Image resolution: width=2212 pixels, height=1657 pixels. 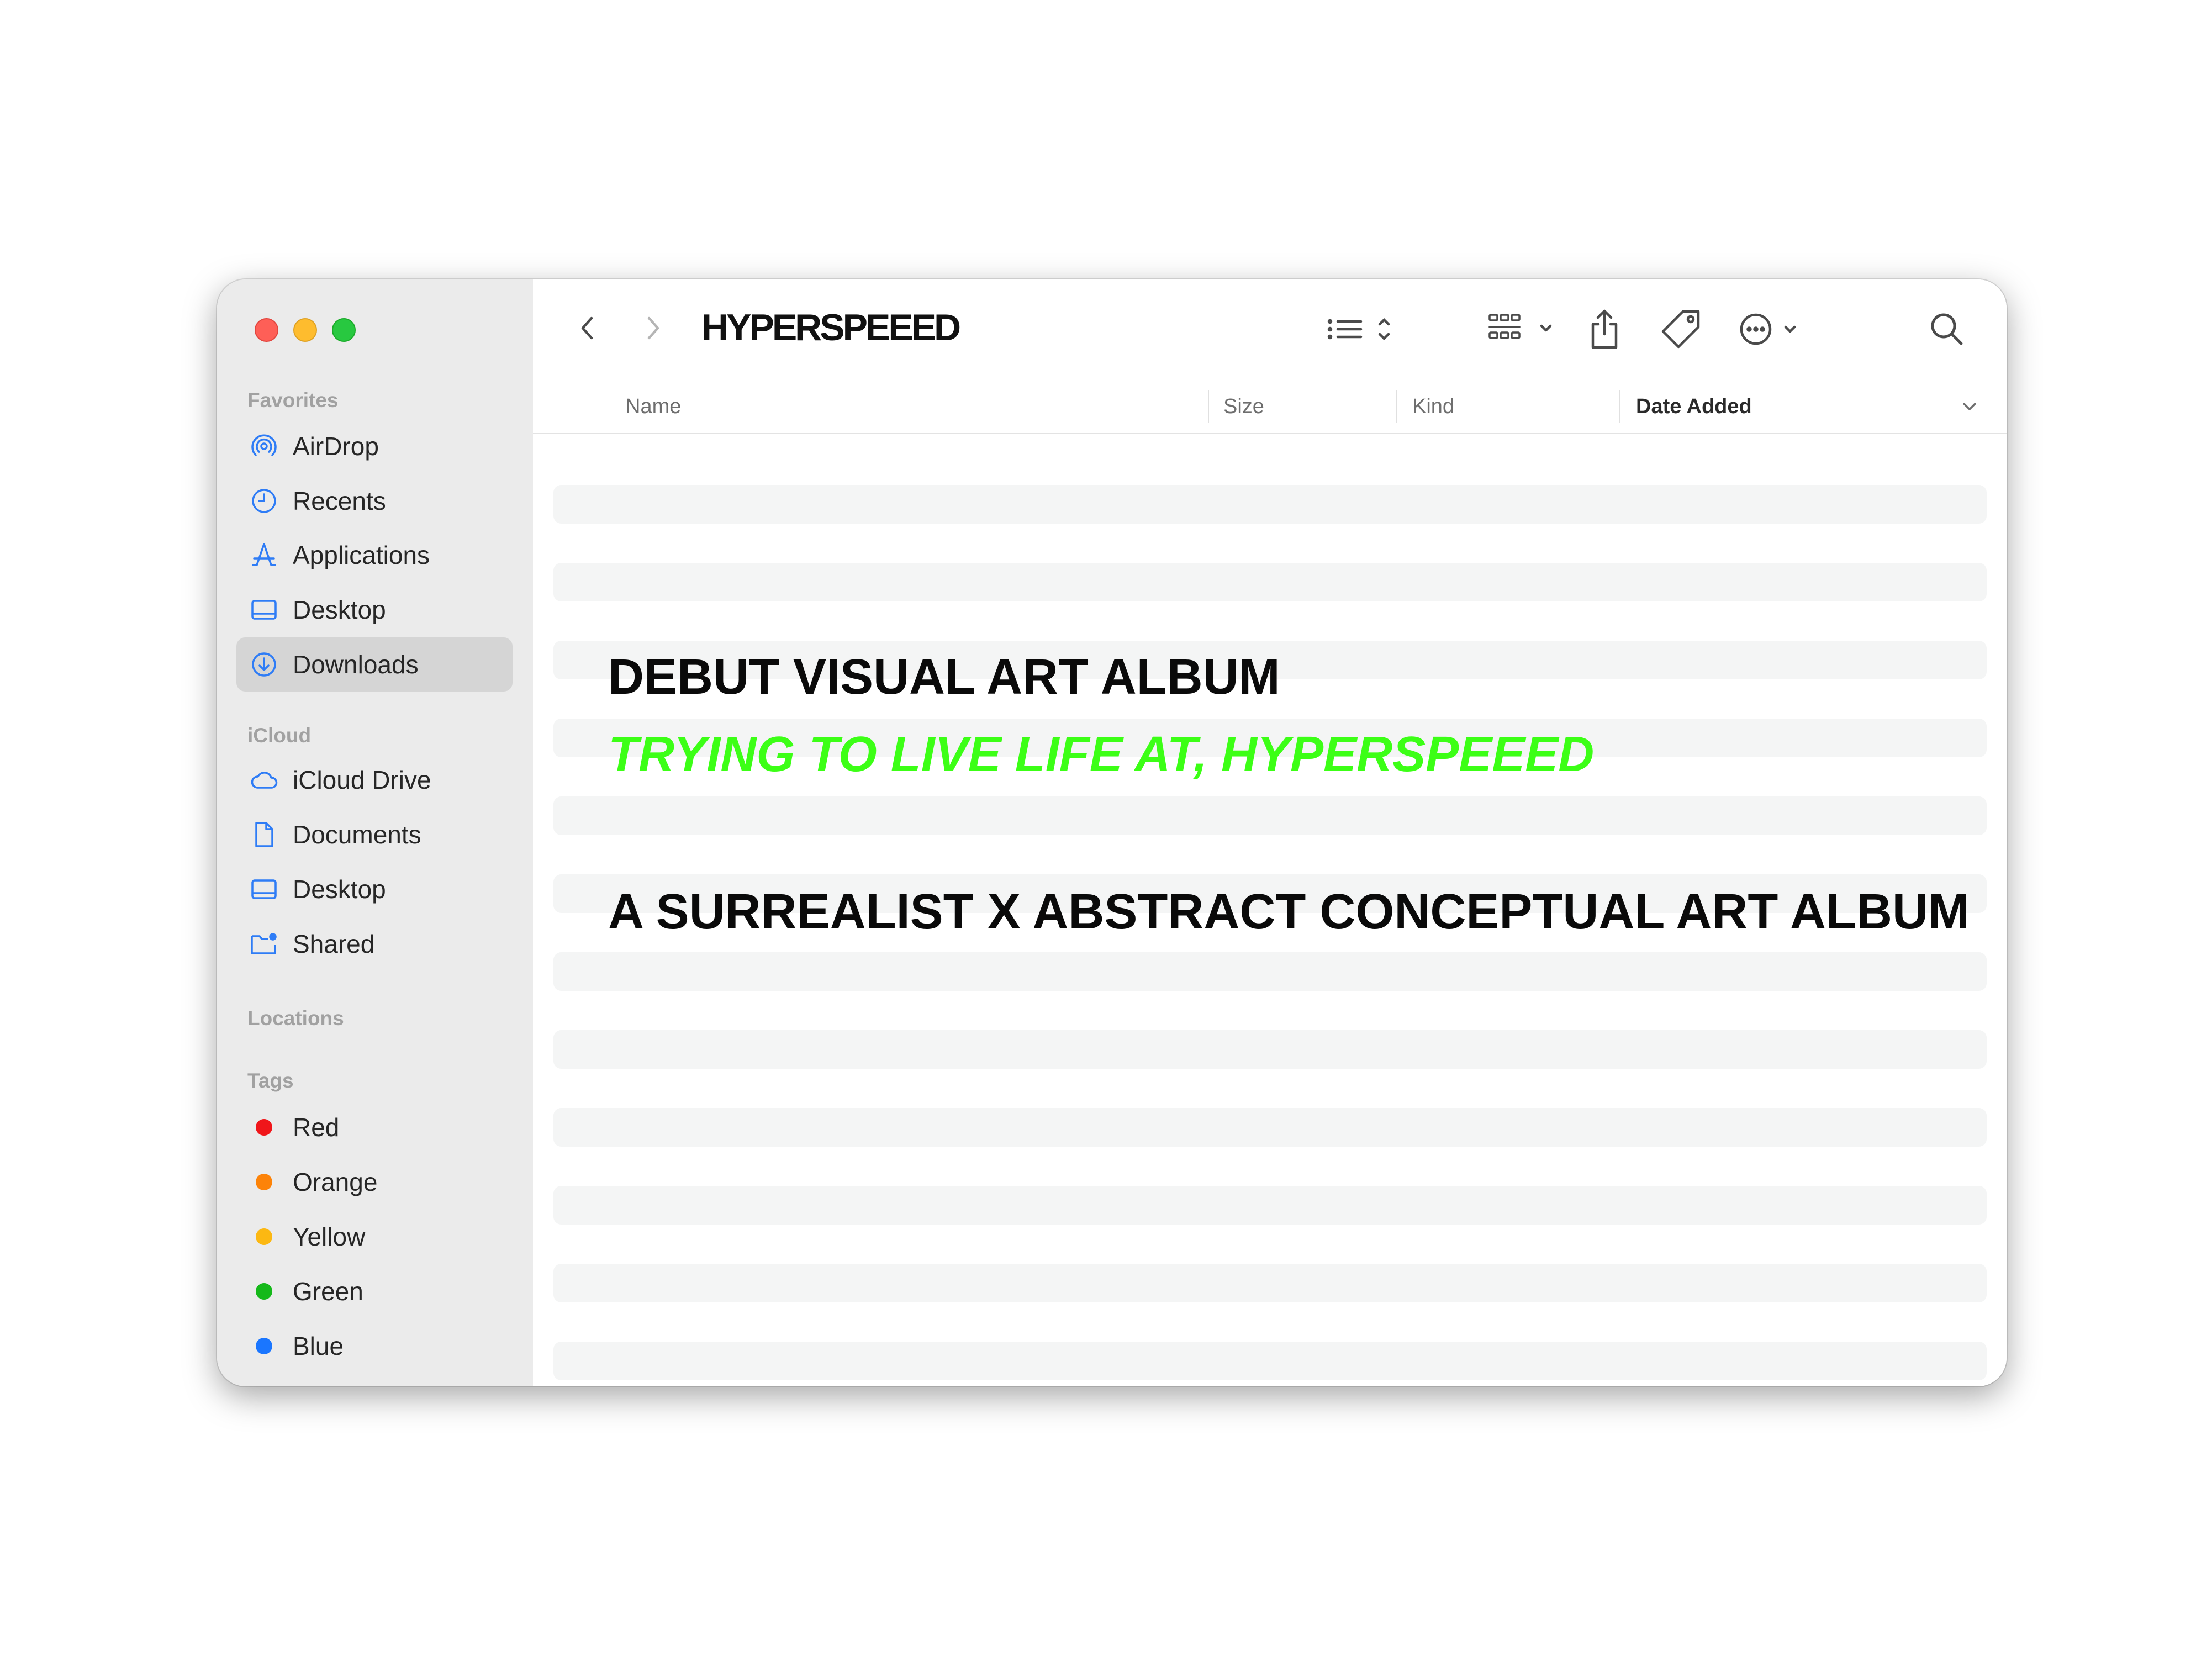 I want to click on sidebar-item-downloads: Downloads, so click(x=374, y=664).